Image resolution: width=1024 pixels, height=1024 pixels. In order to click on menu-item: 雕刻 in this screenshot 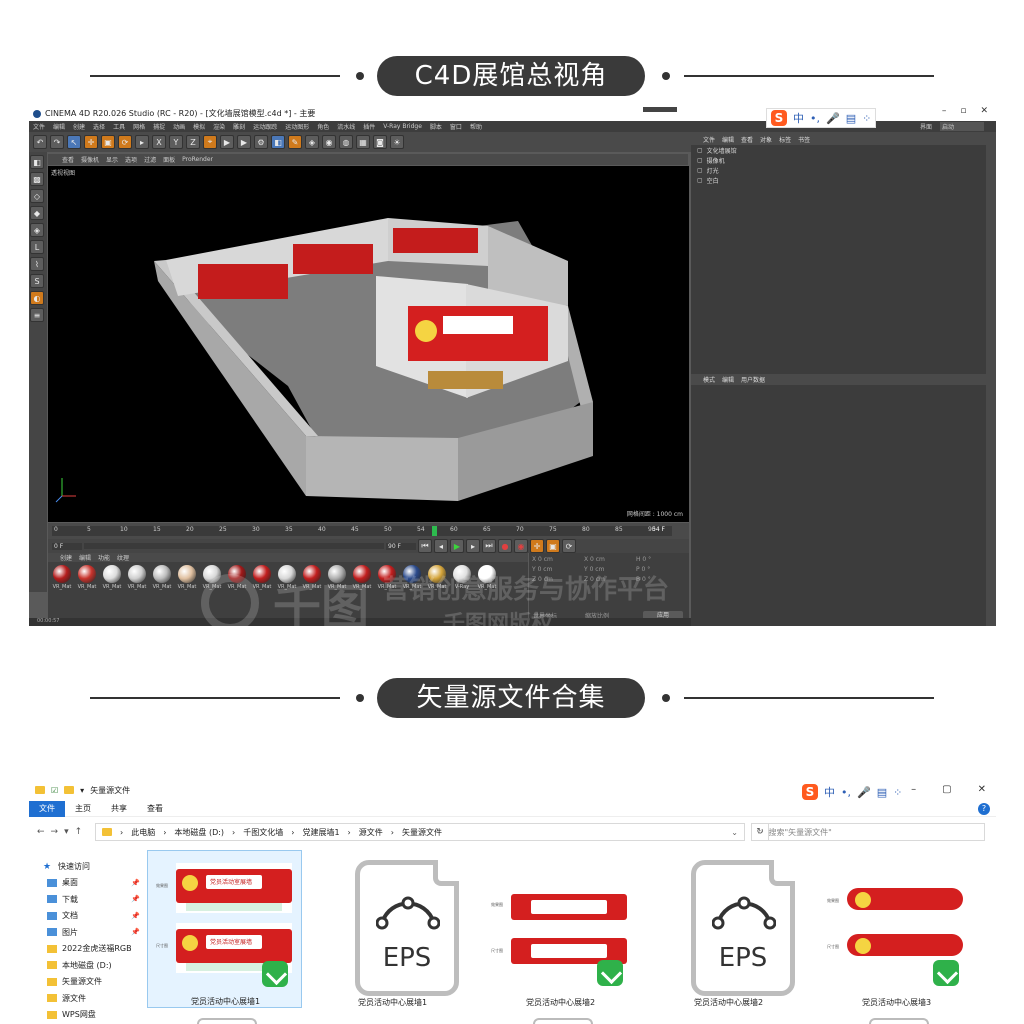, I will do `click(239, 126)`.